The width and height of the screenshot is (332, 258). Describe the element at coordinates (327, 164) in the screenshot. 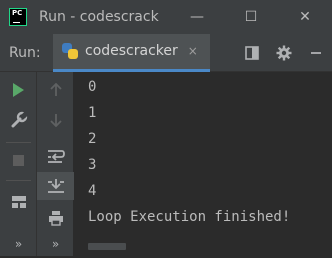

I see `vertical-scrollbar` at that location.